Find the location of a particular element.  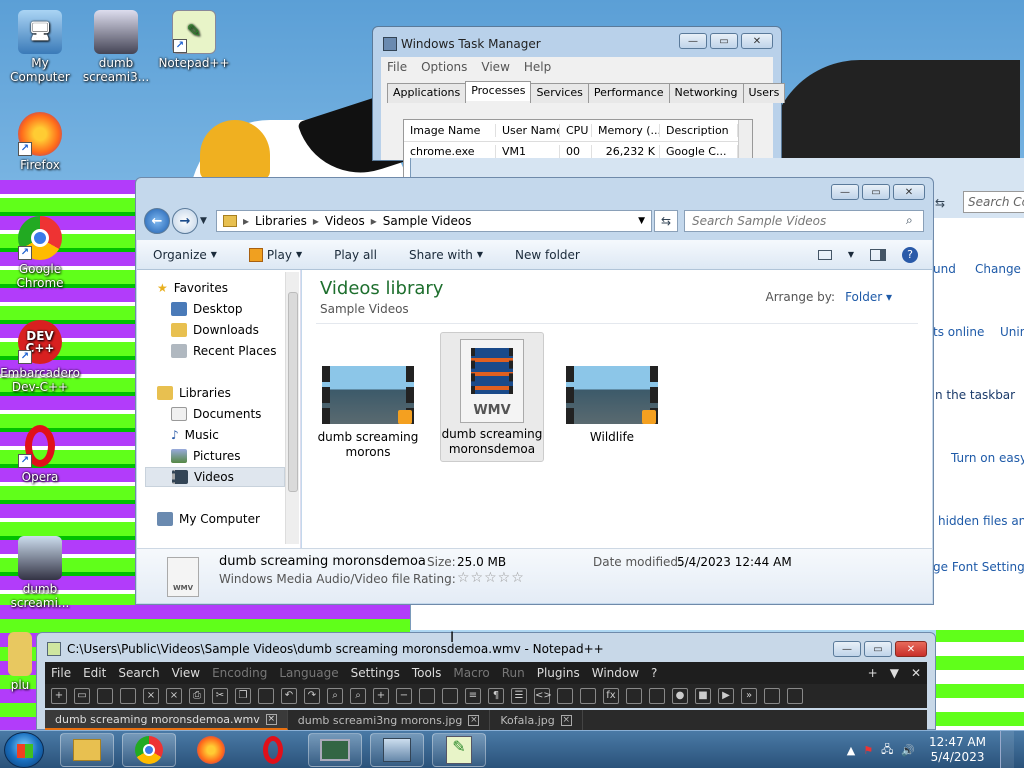

address-dropdown: ▼ is located at coordinates (641, 221).